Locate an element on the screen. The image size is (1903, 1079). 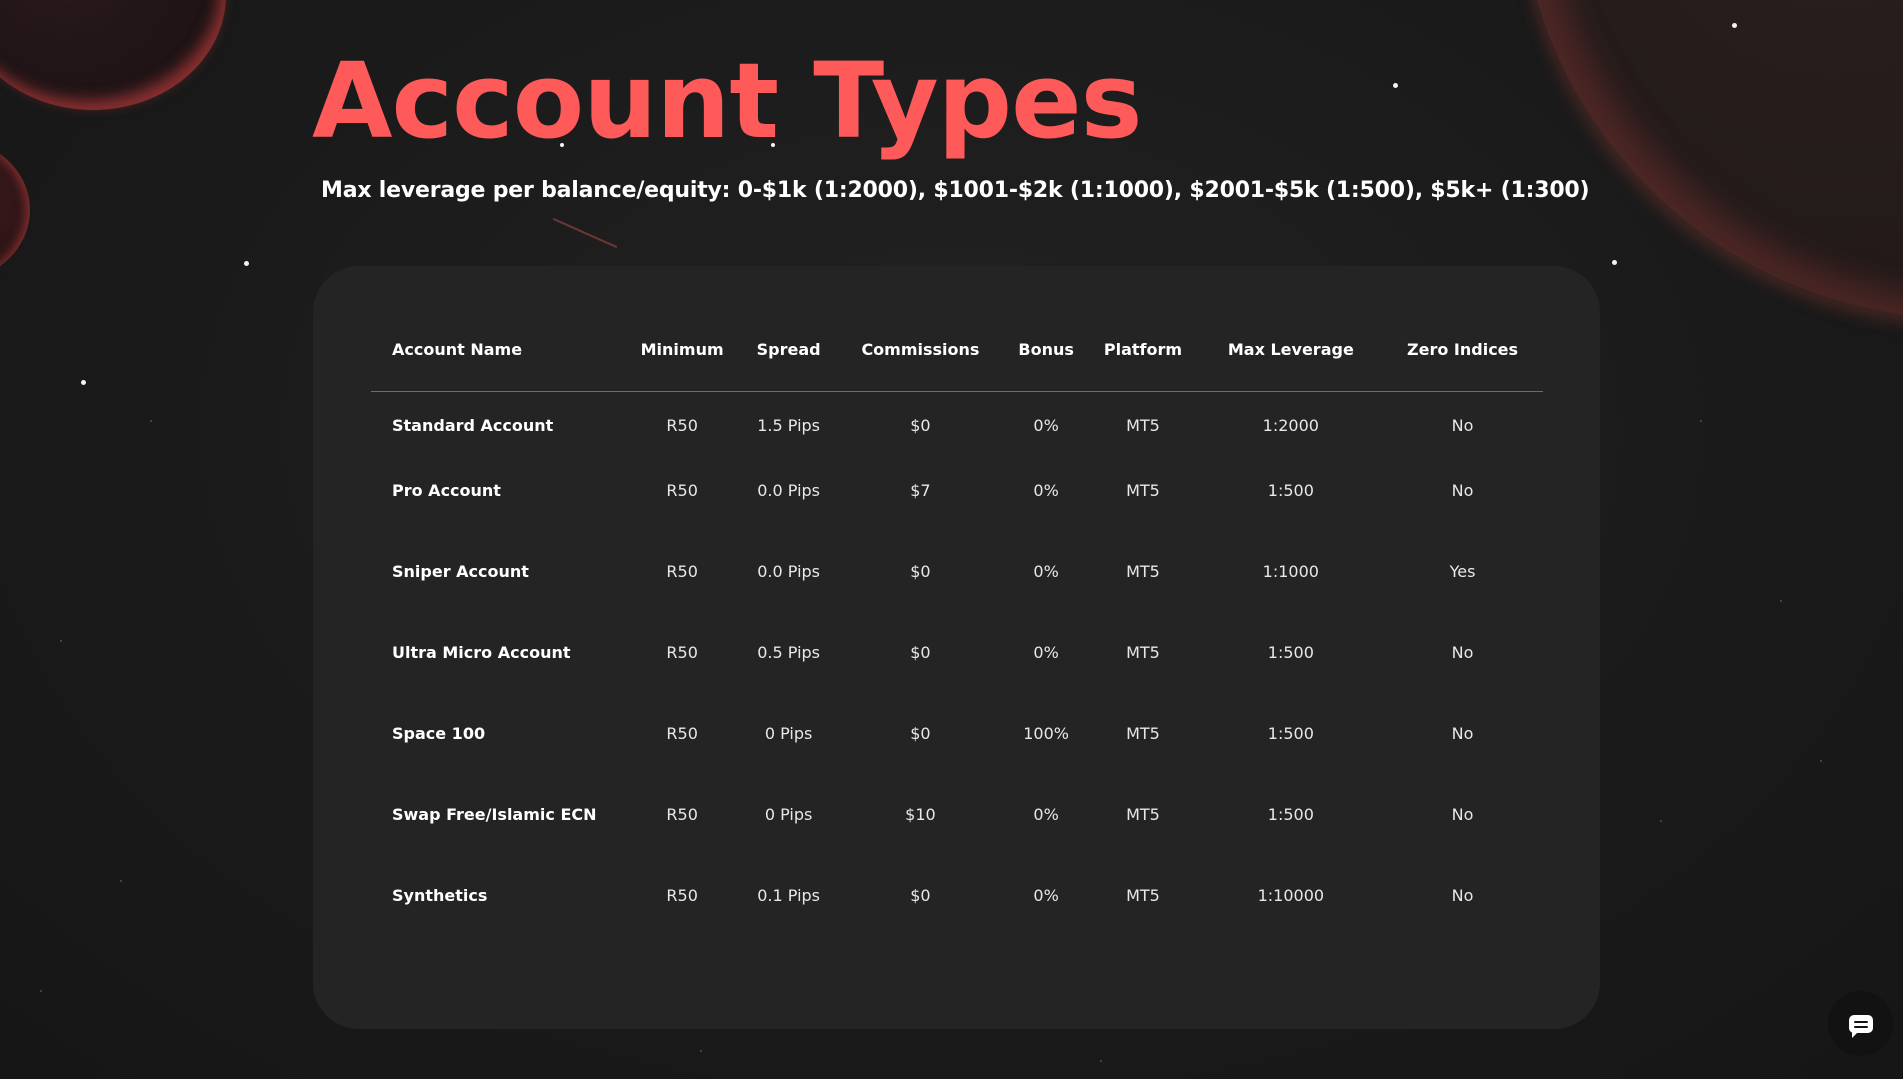
cell-account-name: Ultra Micro Account is located at coordinates (481, 652).